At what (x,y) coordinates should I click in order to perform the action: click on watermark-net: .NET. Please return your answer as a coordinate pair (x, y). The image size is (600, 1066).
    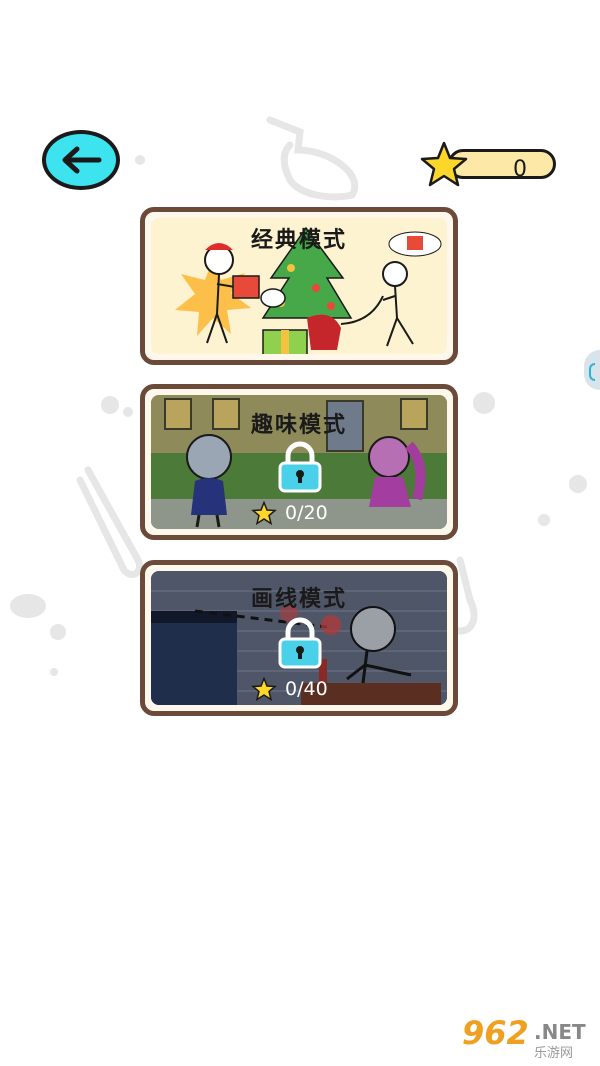
    Looking at the image, I should click on (560, 1032).